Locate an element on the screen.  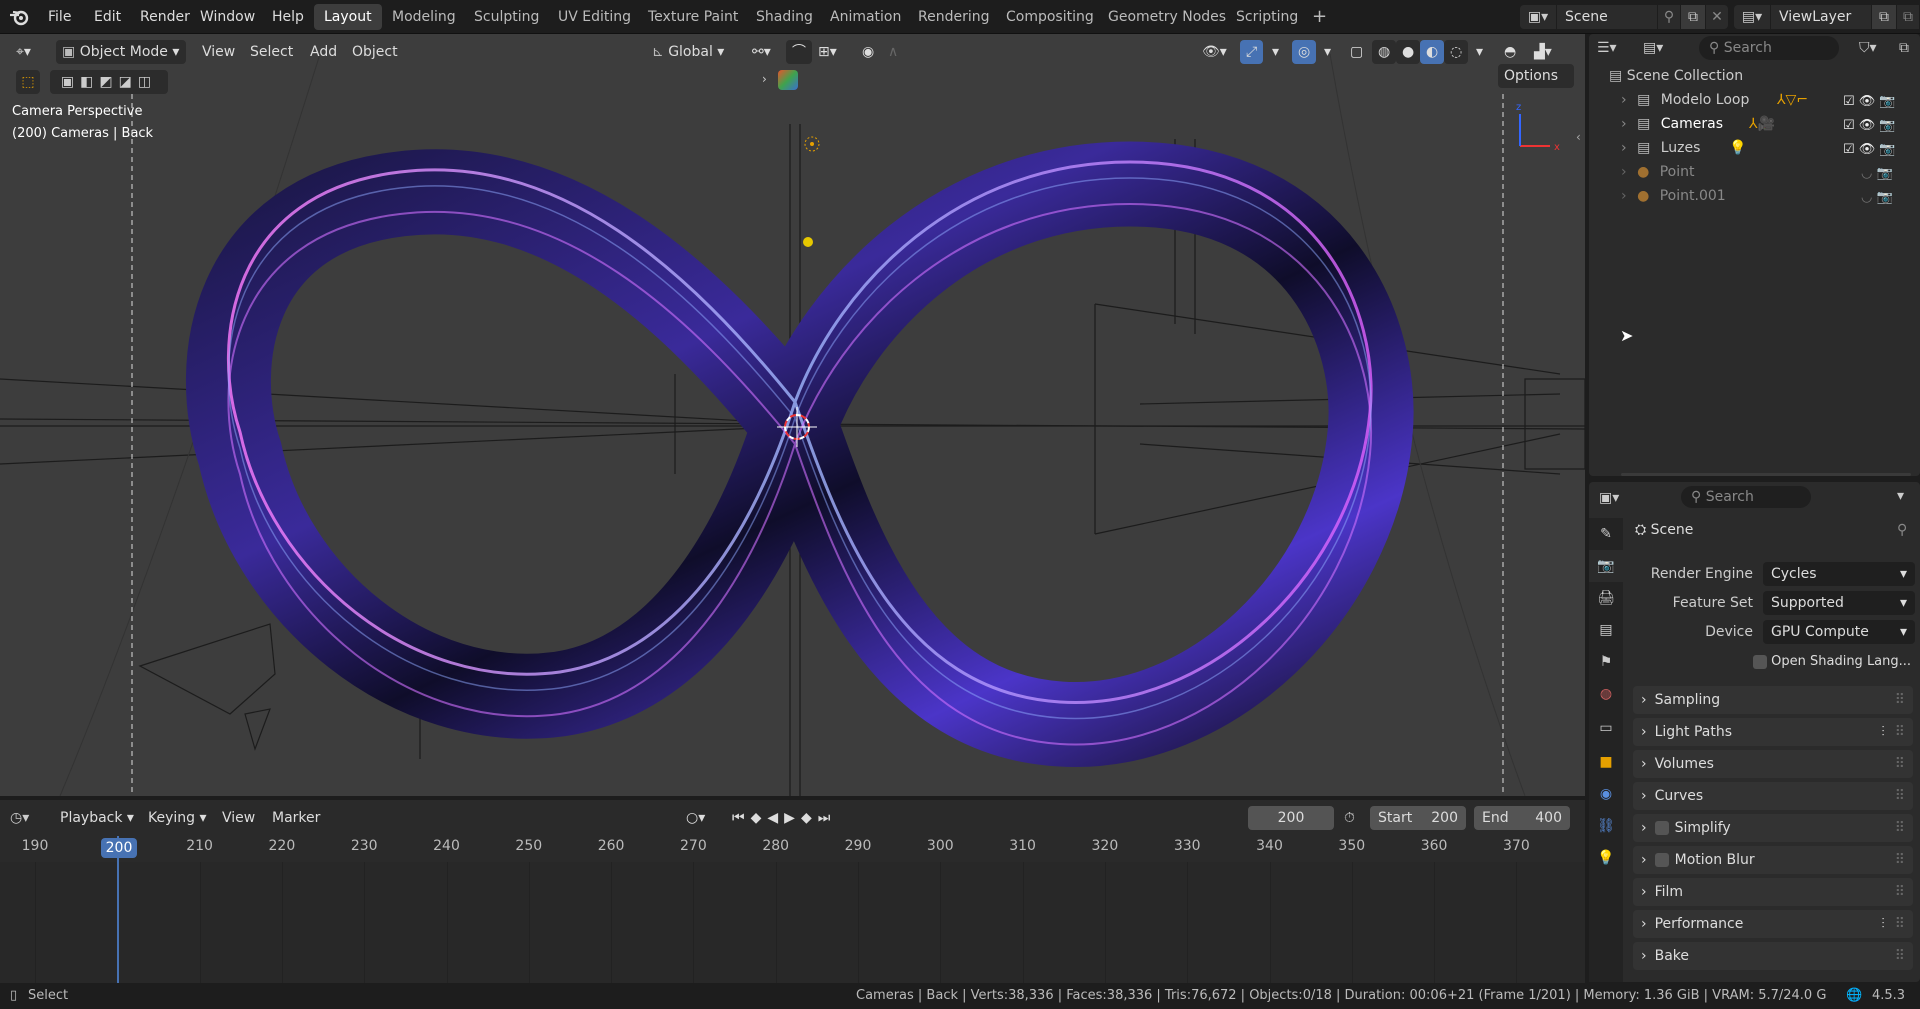
histogram-icon: ▟▾ is located at coordinates (1543, 52).